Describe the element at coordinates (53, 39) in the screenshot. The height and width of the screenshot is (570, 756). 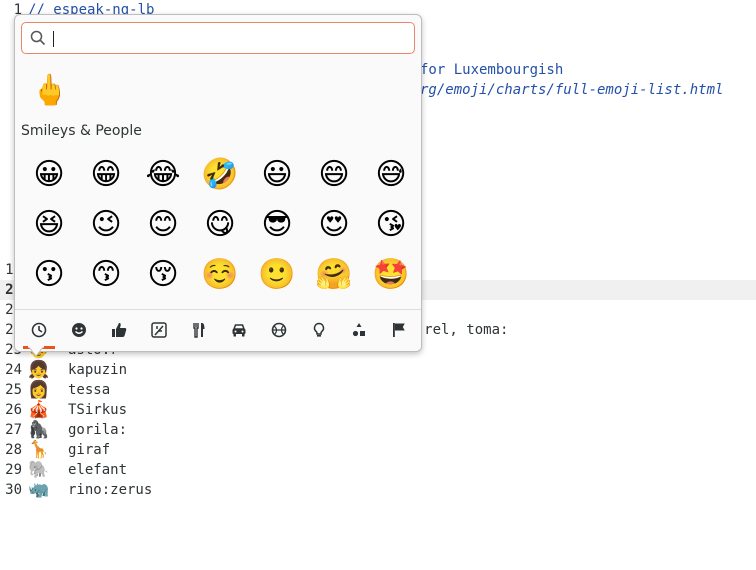
I see `text-cursor` at that location.